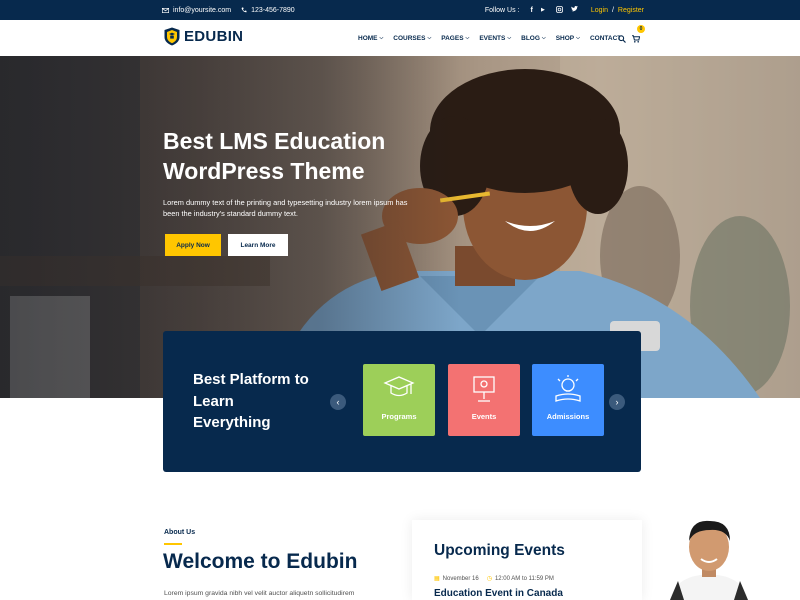  What do you see at coordinates (599, 10) in the screenshot?
I see `login-link: Login` at bounding box center [599, 10].